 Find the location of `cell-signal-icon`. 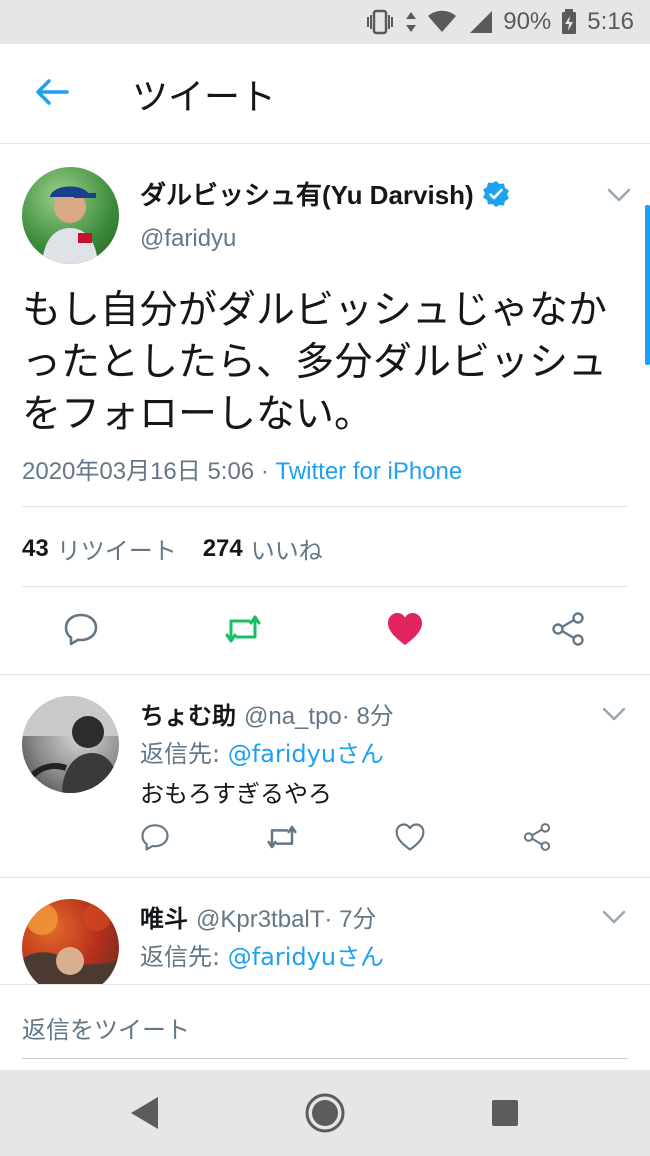

cell-signal-icon is located at coordinates (480, 22).